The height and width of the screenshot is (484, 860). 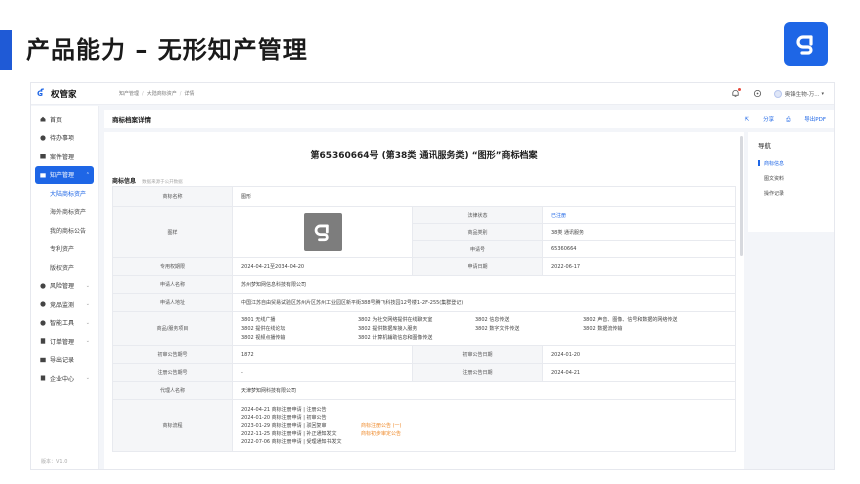 I want to click on chevron-up-icon: ⌃, so click(x=87, y=174).